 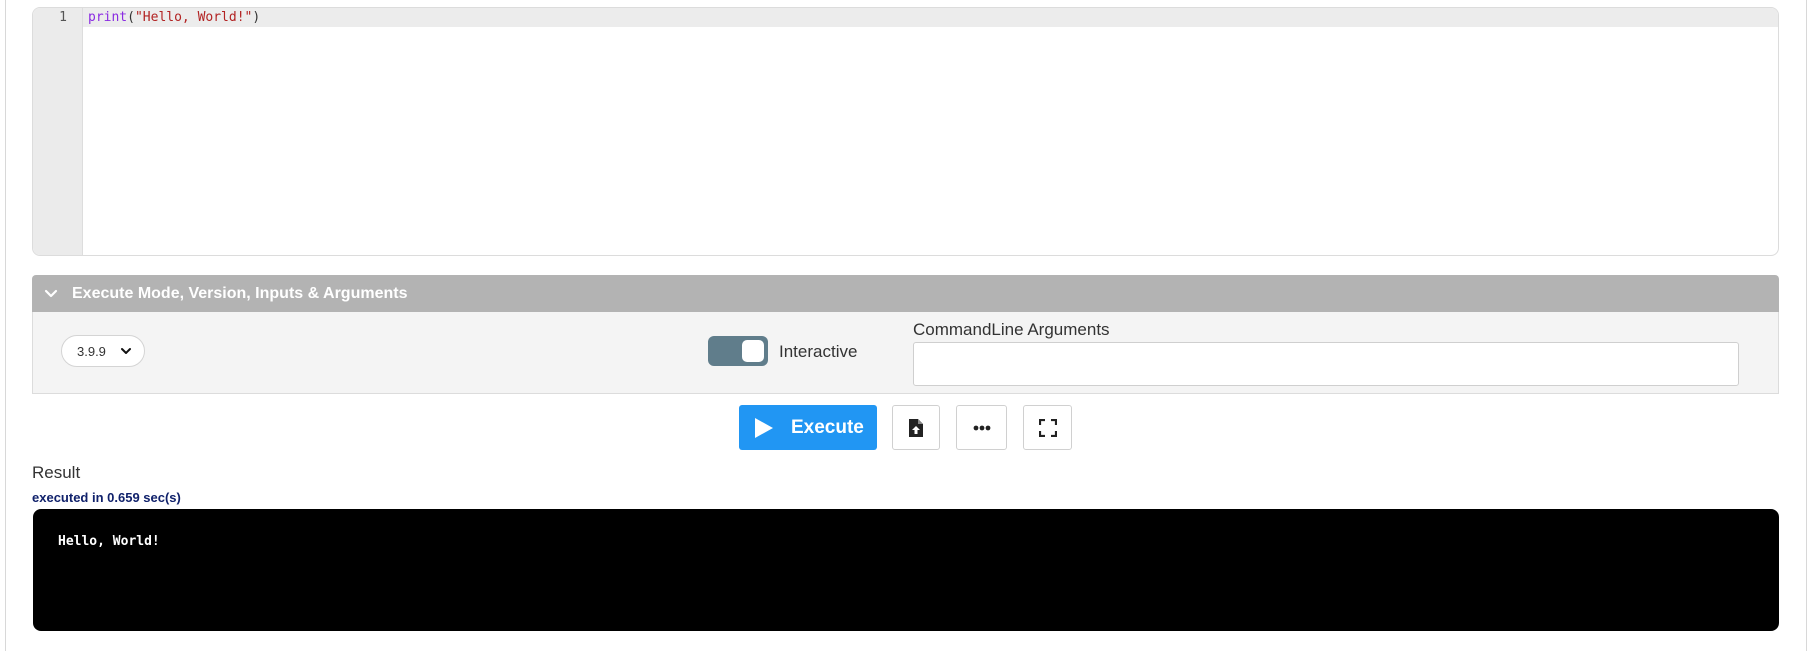 What do you see at coordinates (109, 541) in the screenshot?
I see `output-text: Hello, World!` at bounding box center [109, 541].